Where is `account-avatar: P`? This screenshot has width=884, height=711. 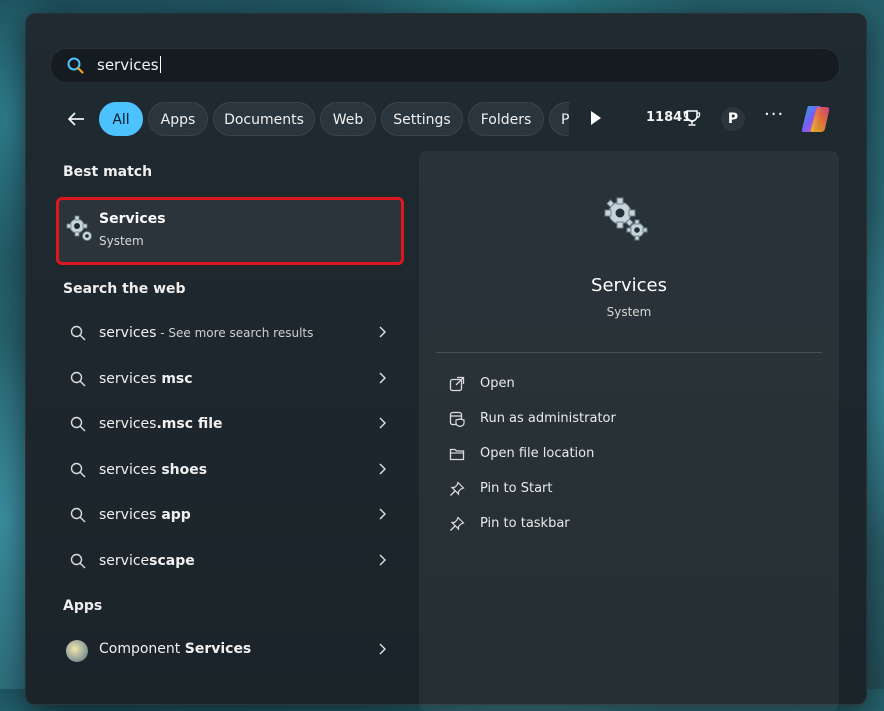 account-avatar: P is located at coordinates (733, 119).